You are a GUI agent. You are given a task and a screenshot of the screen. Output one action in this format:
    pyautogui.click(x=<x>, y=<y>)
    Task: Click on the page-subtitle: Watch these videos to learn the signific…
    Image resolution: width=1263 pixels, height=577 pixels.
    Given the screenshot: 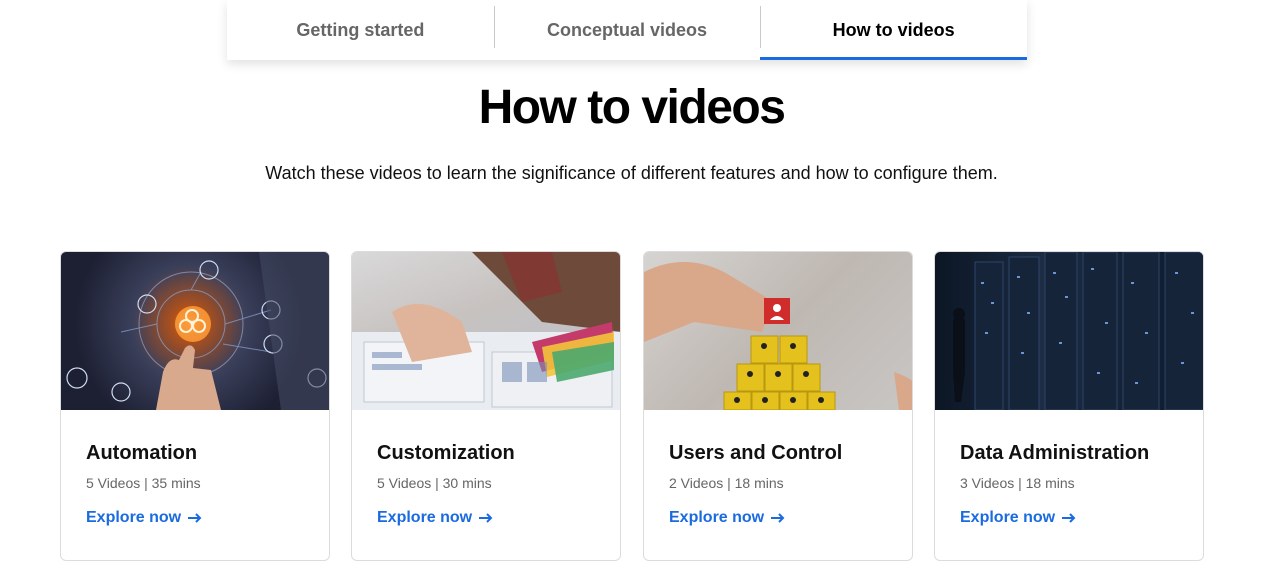 What is the action you would take?
    pyautogui.click(x=631, y=173)
    